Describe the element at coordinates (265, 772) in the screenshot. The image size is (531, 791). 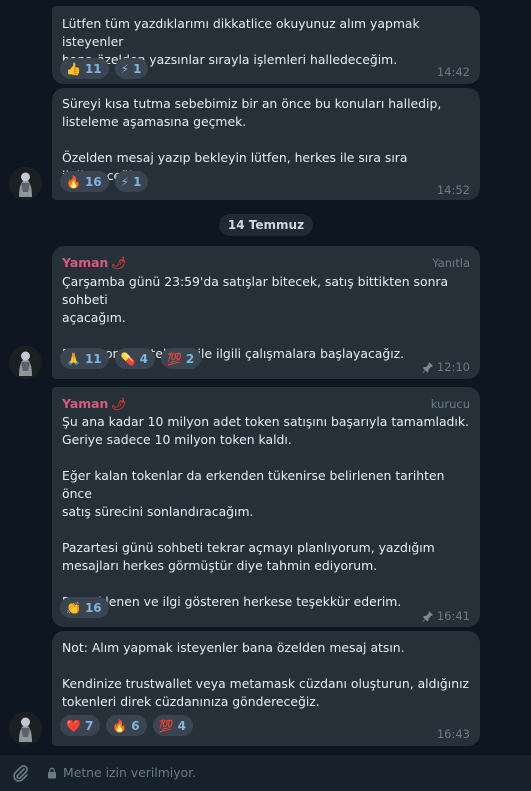
I see `composer-bar: Metne izin verilmiyor.` at that location.